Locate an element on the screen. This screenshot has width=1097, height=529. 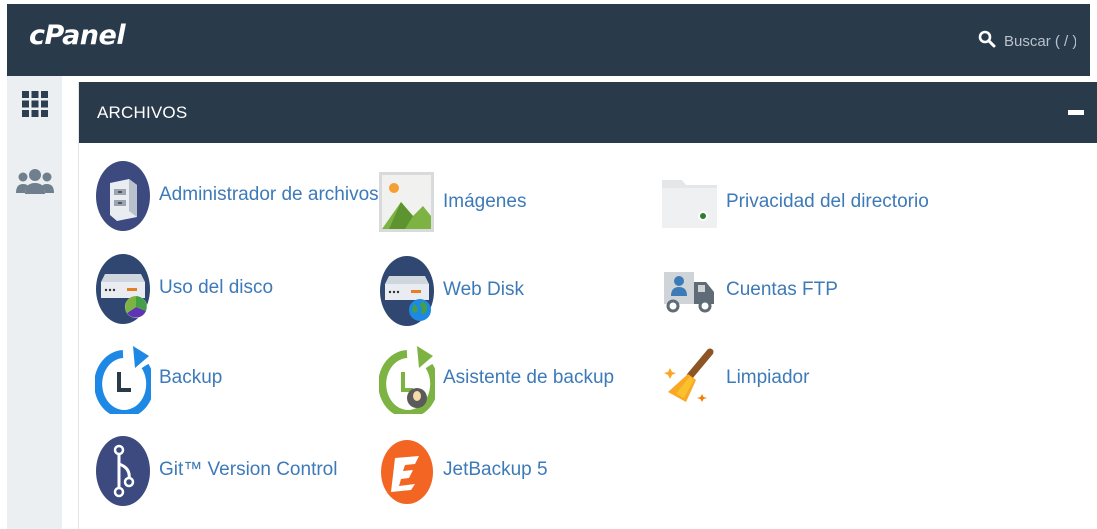
backup-link: Backup is located at coordinates (158, 378).